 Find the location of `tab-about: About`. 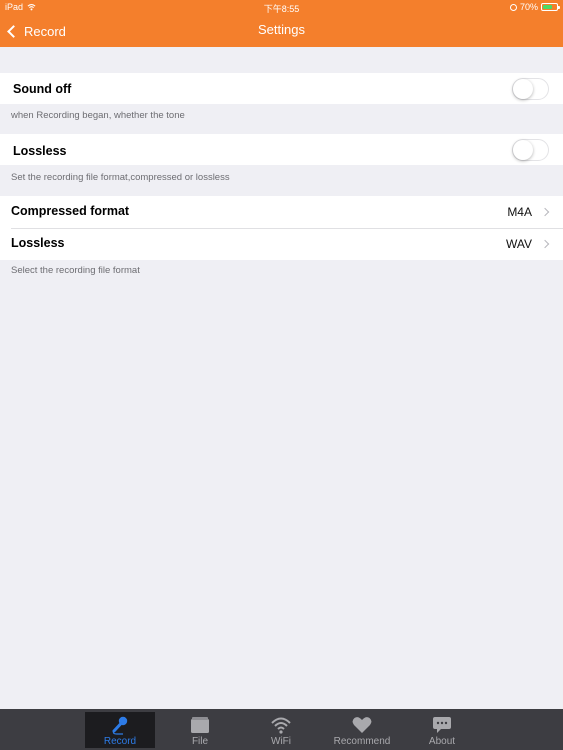

tab-about: About is located at coordinates (442, 730).